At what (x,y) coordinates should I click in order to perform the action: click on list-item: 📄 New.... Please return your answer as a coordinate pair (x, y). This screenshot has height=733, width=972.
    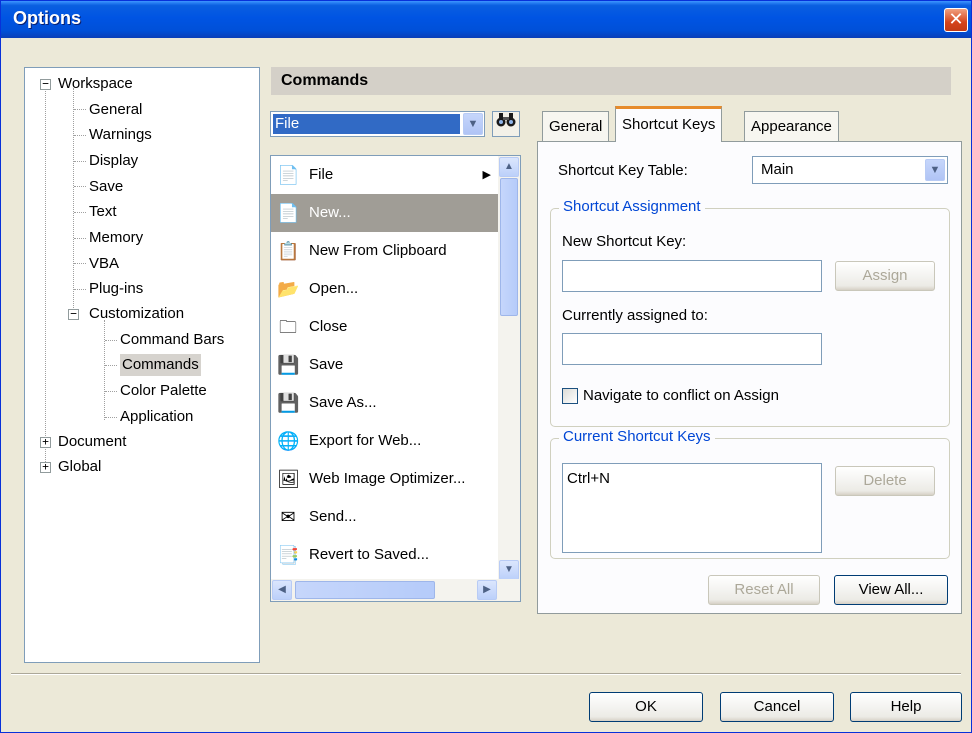
    Looking at the image, I should click on (385, 213).